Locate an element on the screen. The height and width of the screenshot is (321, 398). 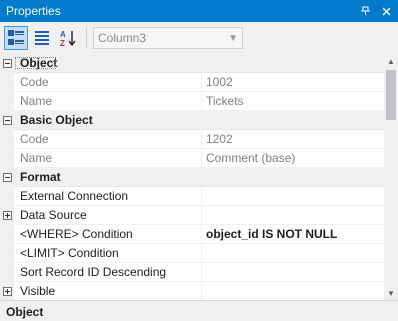
properties-toolbar: A Z Column3 ▼ is located at coordinates (199, 38).